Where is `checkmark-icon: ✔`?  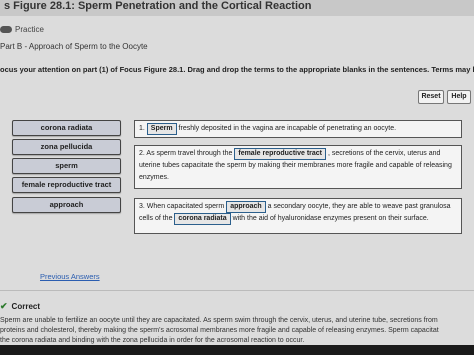
checkmark-icon: ✔ is located at coordinates (4, 306).